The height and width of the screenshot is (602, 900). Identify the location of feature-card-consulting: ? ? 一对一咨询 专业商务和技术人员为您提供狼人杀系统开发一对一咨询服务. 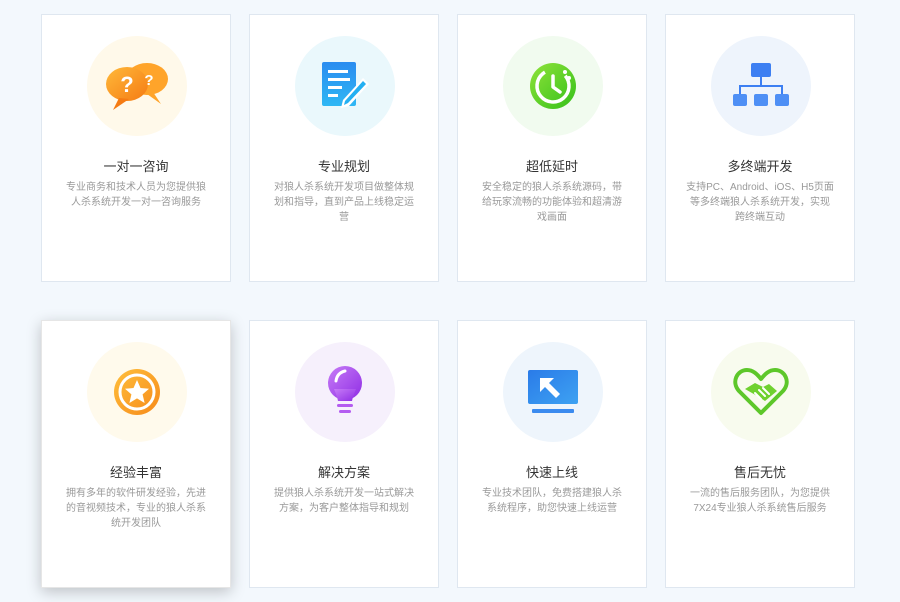
(136, 148).